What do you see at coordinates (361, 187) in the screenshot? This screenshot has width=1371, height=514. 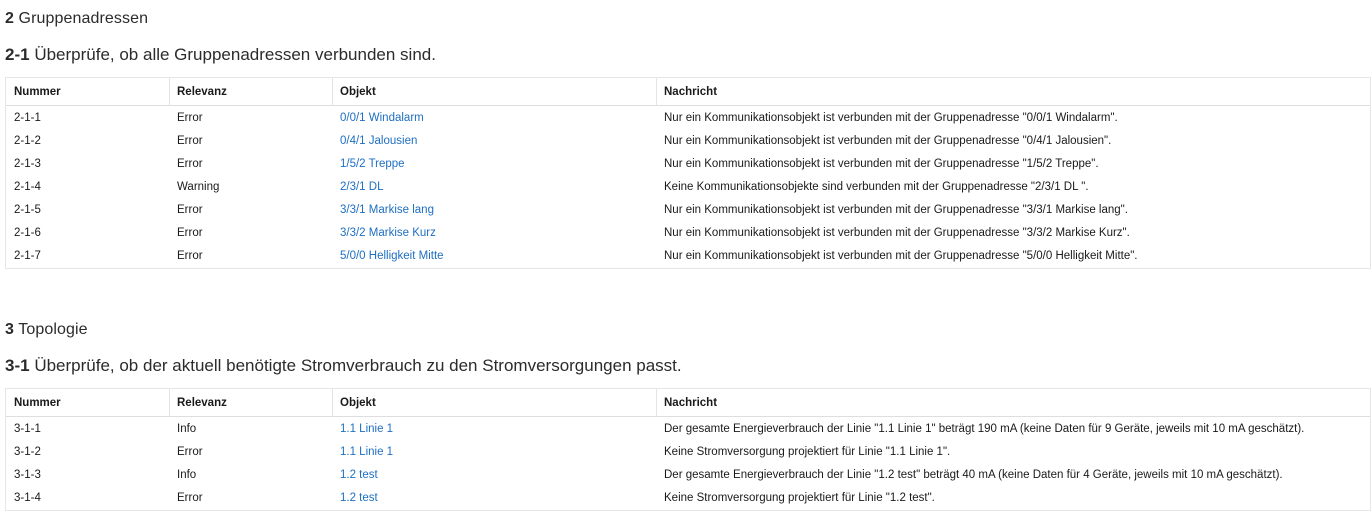 I see `cell-objekt-link: 2/3/1 DL` at bounding box center [361, 187].